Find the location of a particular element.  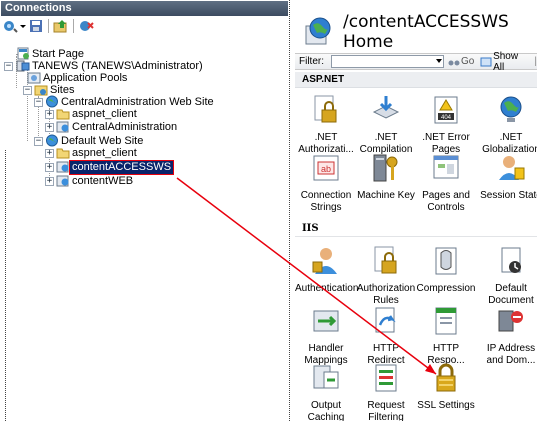

output-caching-icon is located at coordinates (326, 377).